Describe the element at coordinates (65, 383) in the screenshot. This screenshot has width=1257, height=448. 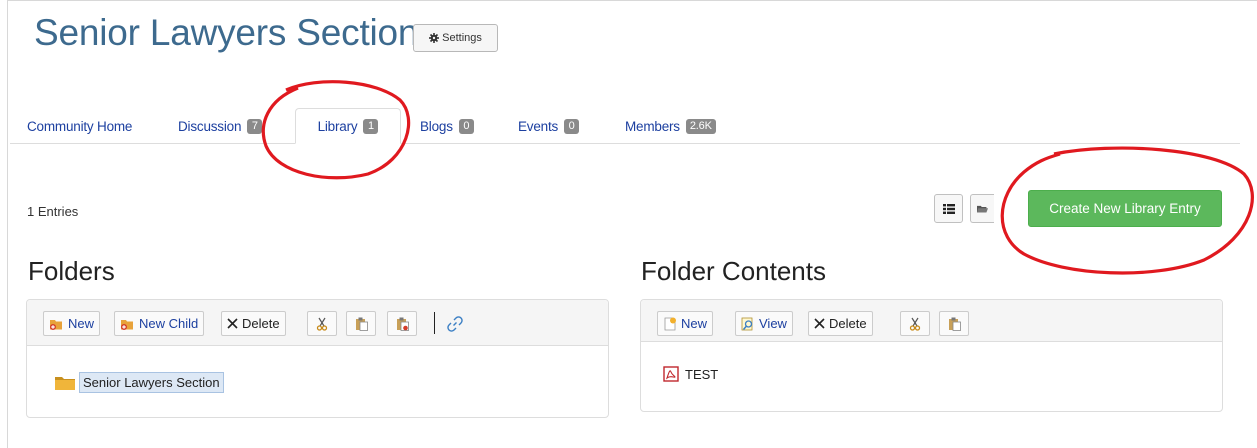
I see `folder-icon` at that location.